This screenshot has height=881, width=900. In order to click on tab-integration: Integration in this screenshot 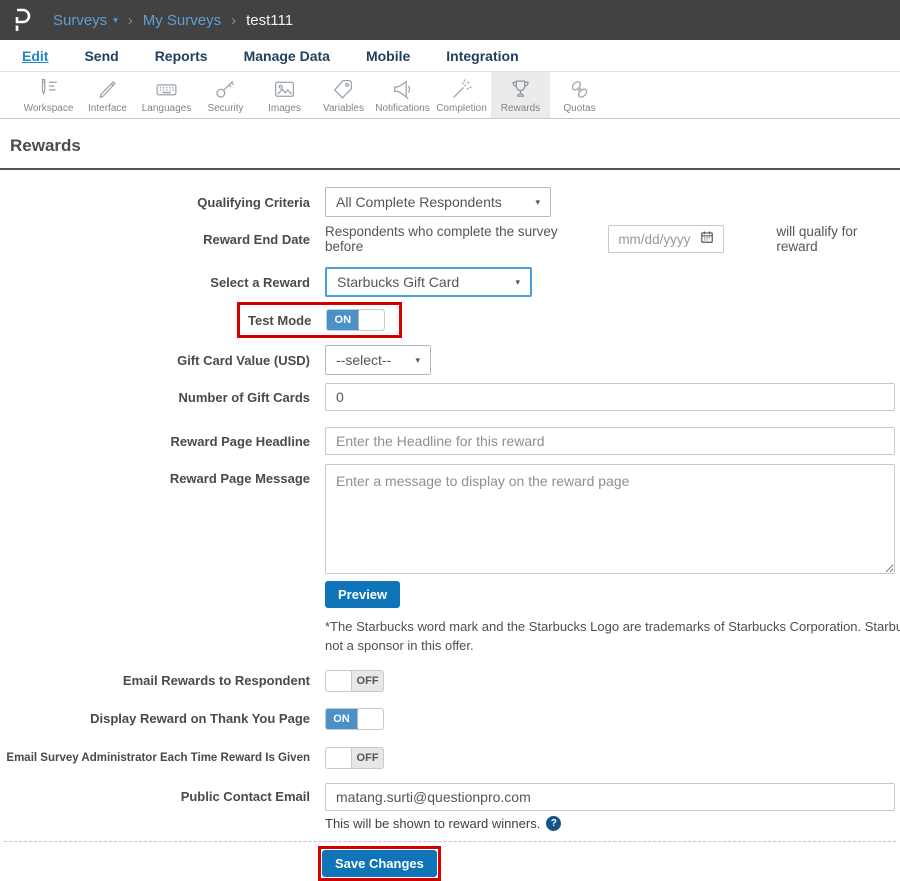, I will do `click(482, 56)`.